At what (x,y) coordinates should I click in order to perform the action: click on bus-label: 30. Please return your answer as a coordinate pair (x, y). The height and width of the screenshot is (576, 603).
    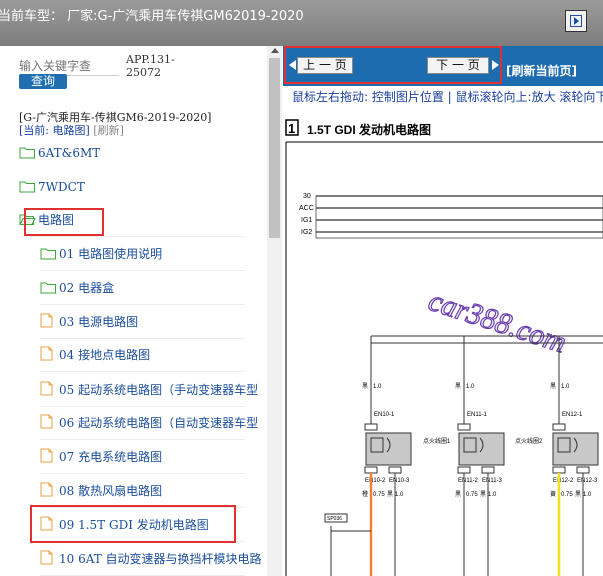
    Looking at the image, I should click on (307, 196).